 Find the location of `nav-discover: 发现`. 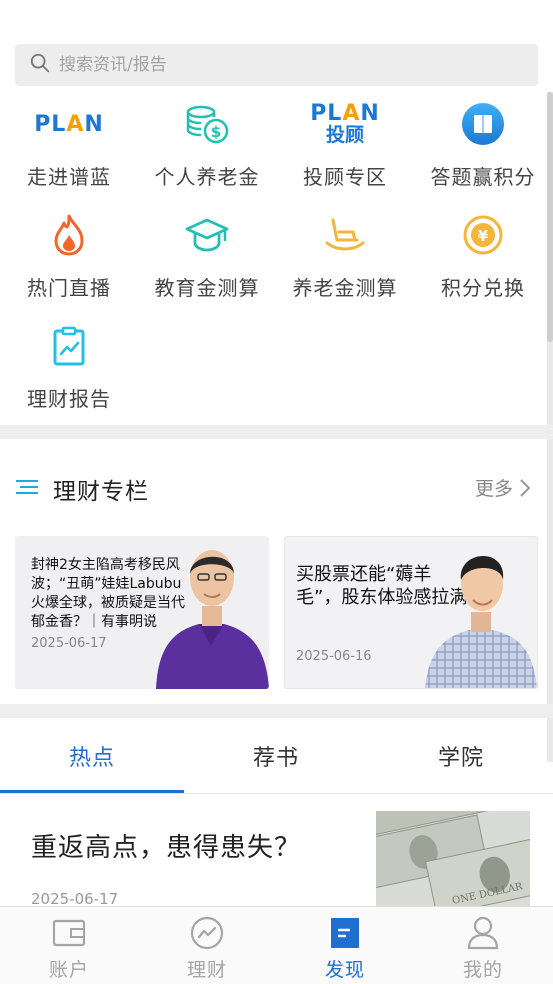

nav-discover: 发现 is located at coordinates (345, 945).